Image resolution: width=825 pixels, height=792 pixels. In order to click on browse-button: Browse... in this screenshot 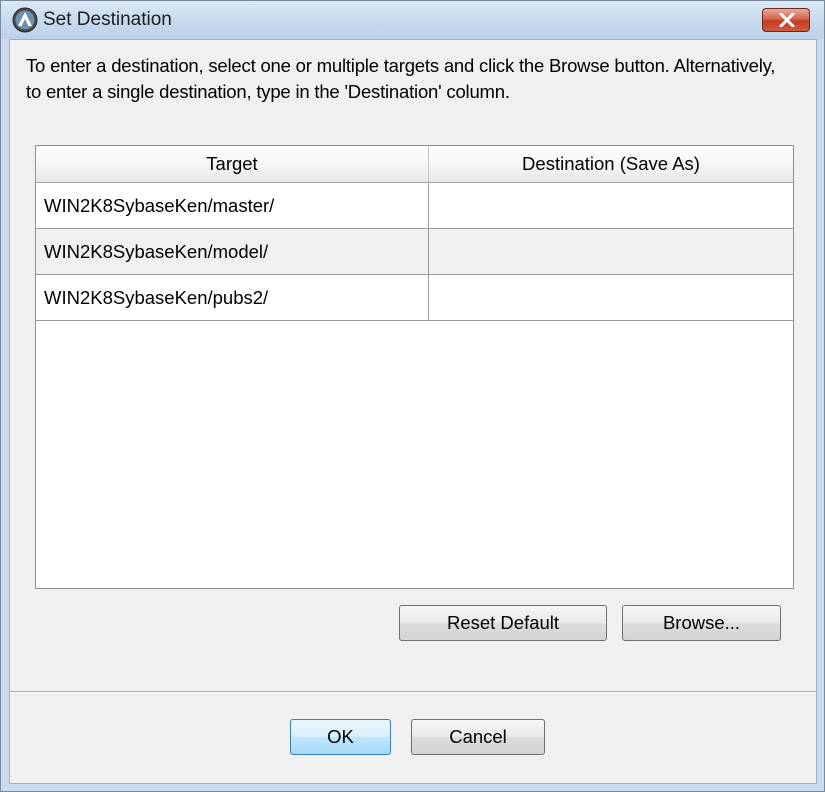, I will do `click(701, 623)`.